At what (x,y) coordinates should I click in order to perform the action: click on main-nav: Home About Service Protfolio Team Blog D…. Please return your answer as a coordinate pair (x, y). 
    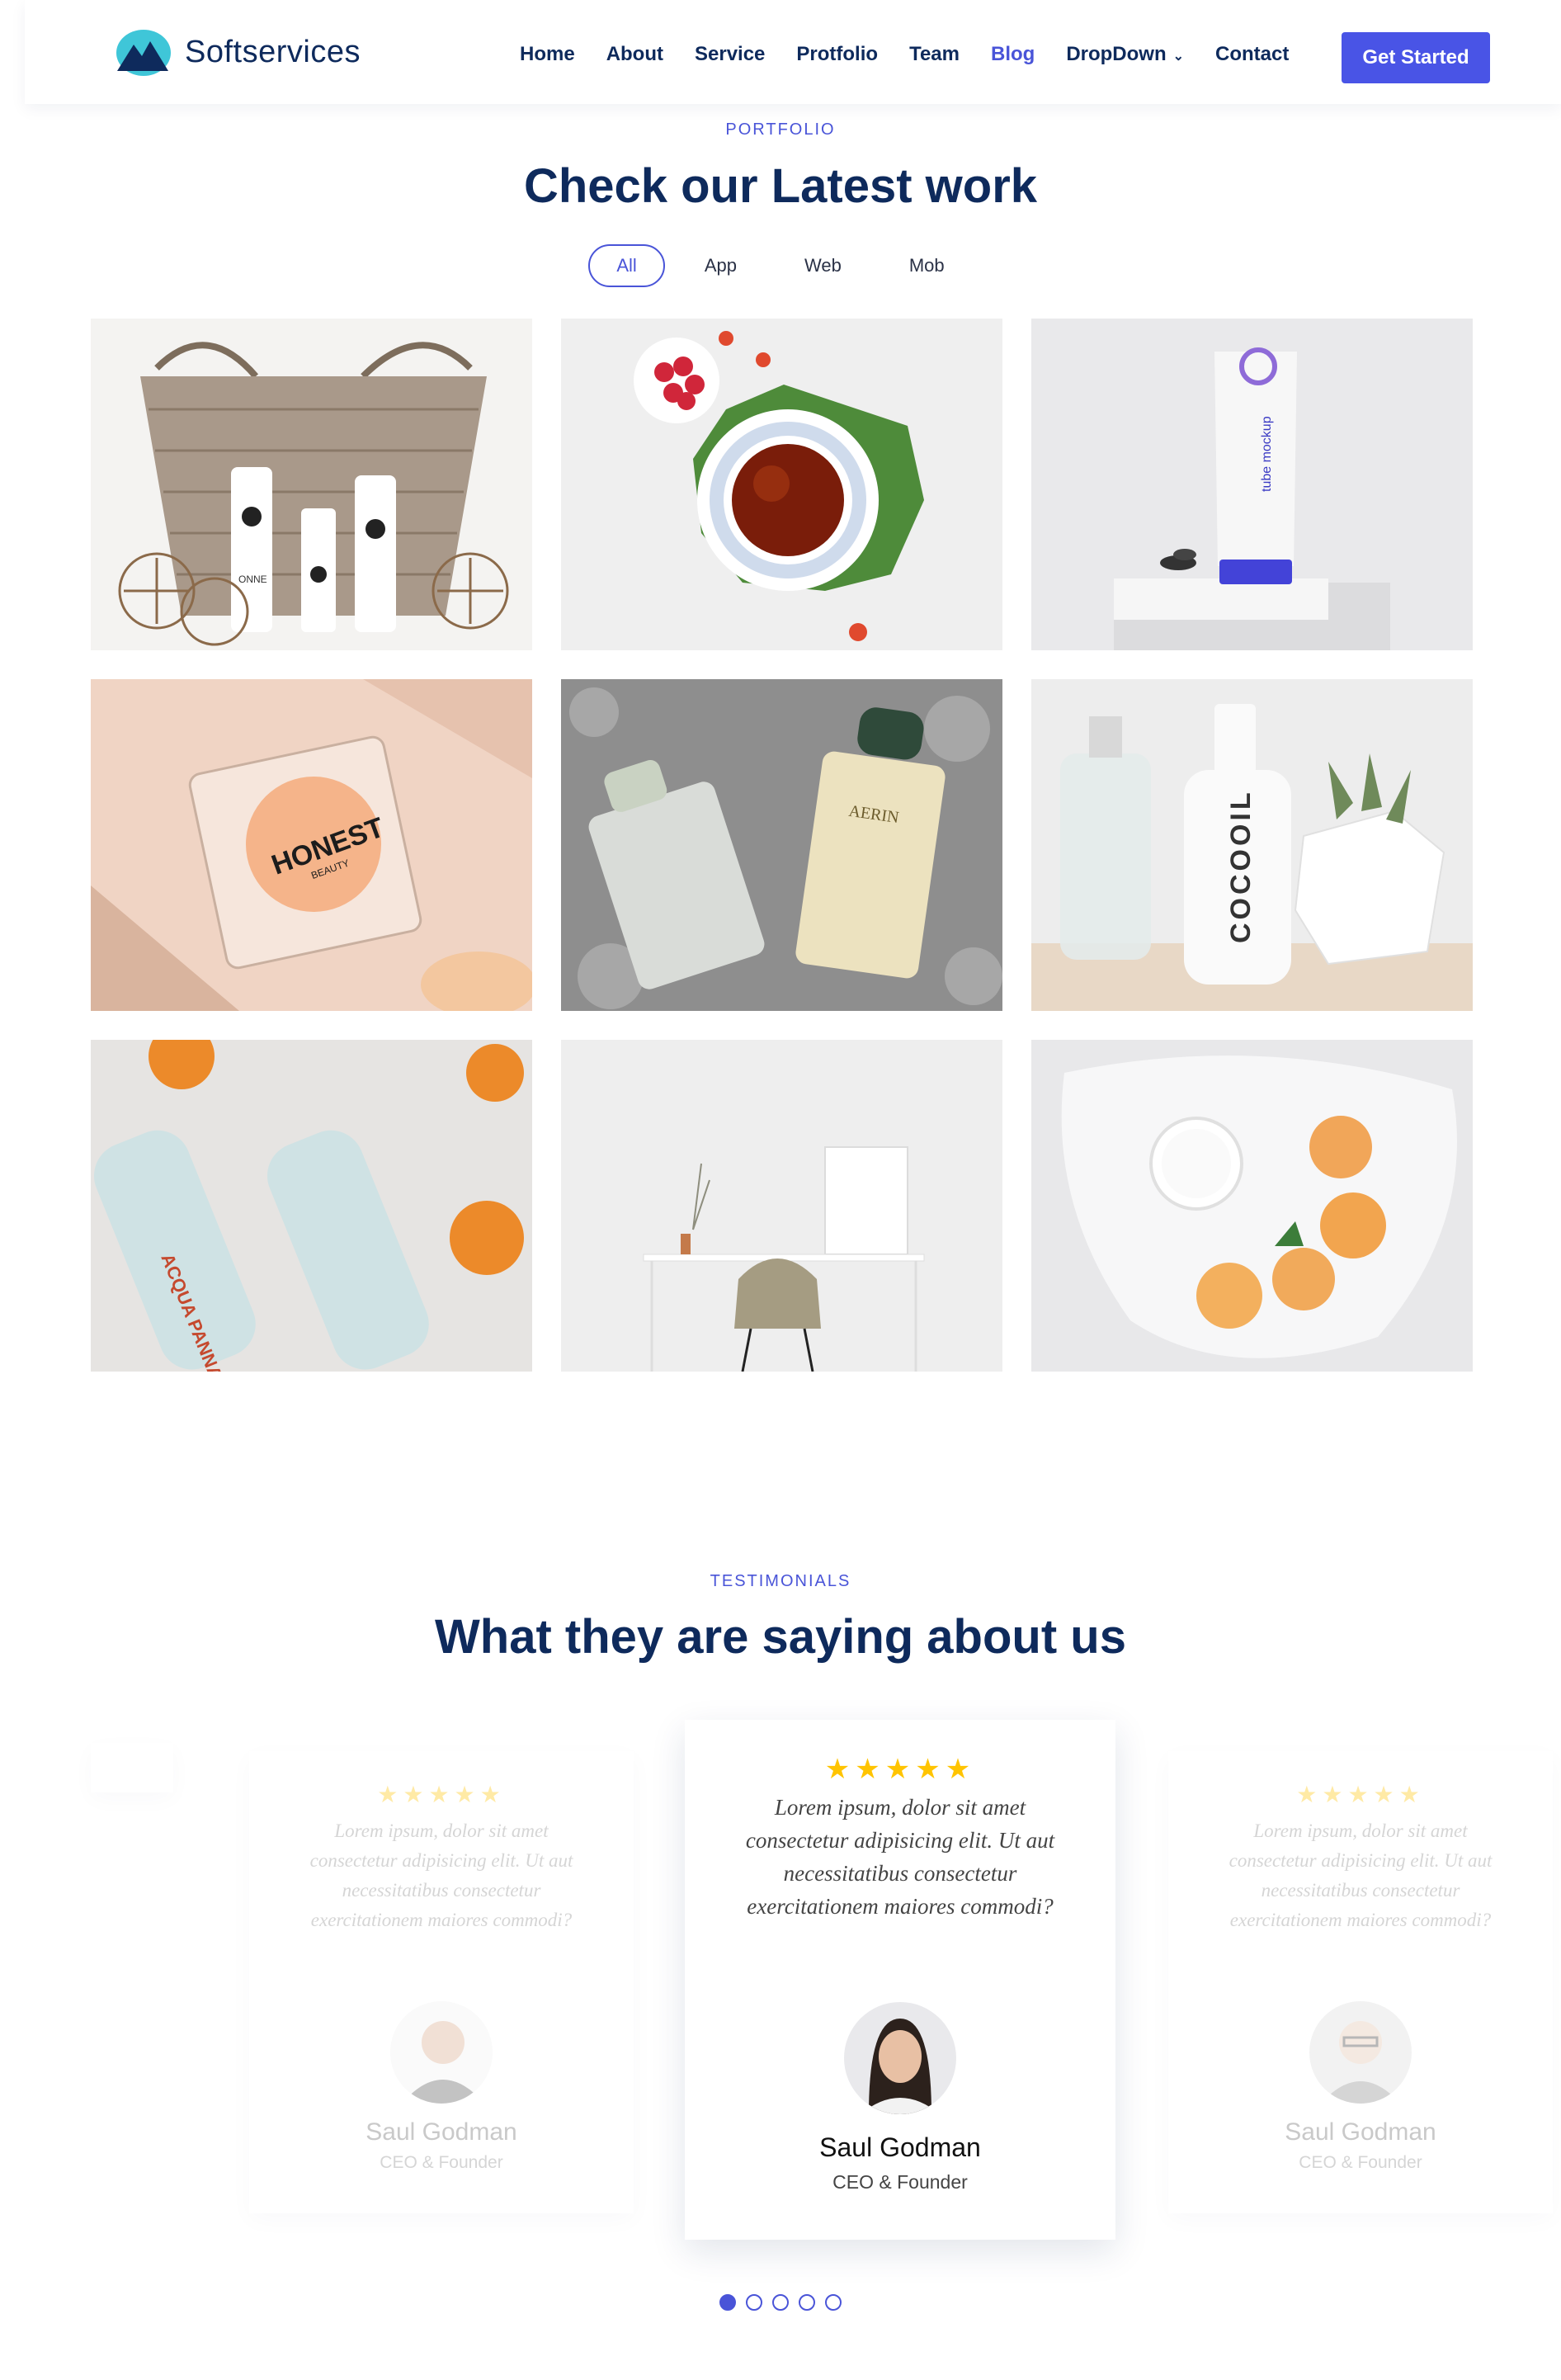
    Looking at the image, I should click on (920, 54).